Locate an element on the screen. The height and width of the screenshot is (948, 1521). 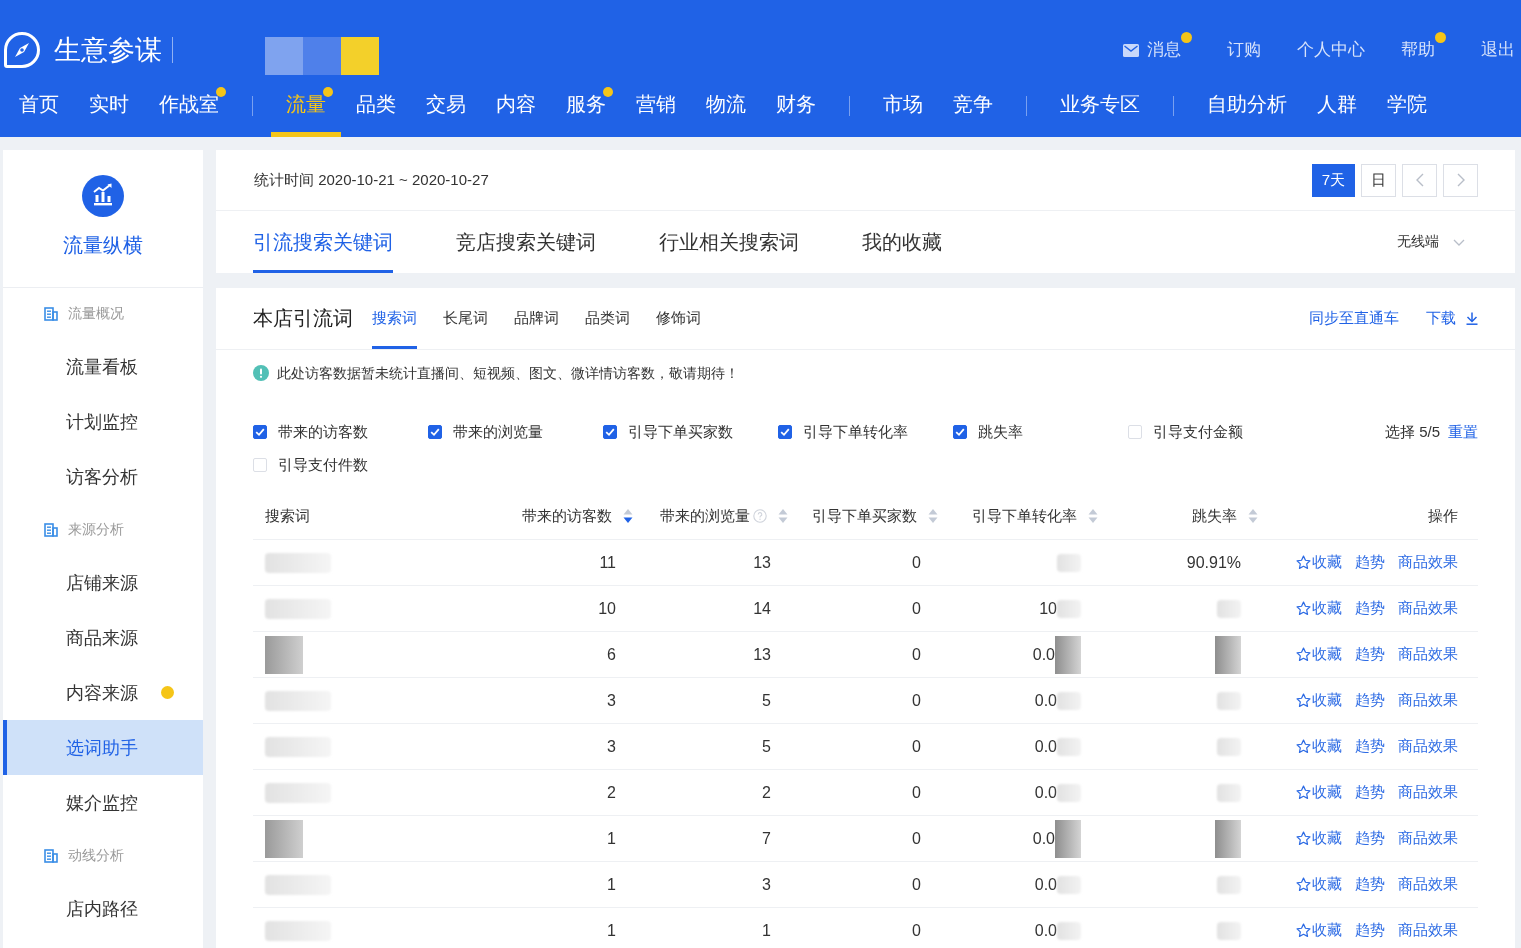
nav-tab: 流量 is located at coordinates (306, 106).